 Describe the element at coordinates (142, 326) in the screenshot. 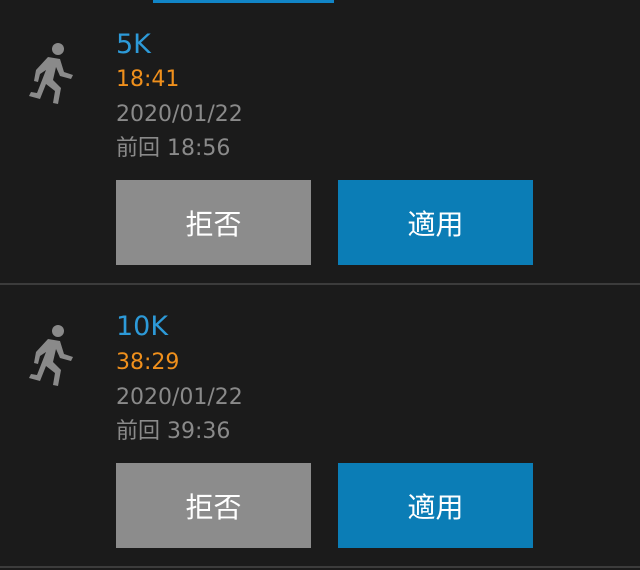

I see `distance-label: 10K` at that location.